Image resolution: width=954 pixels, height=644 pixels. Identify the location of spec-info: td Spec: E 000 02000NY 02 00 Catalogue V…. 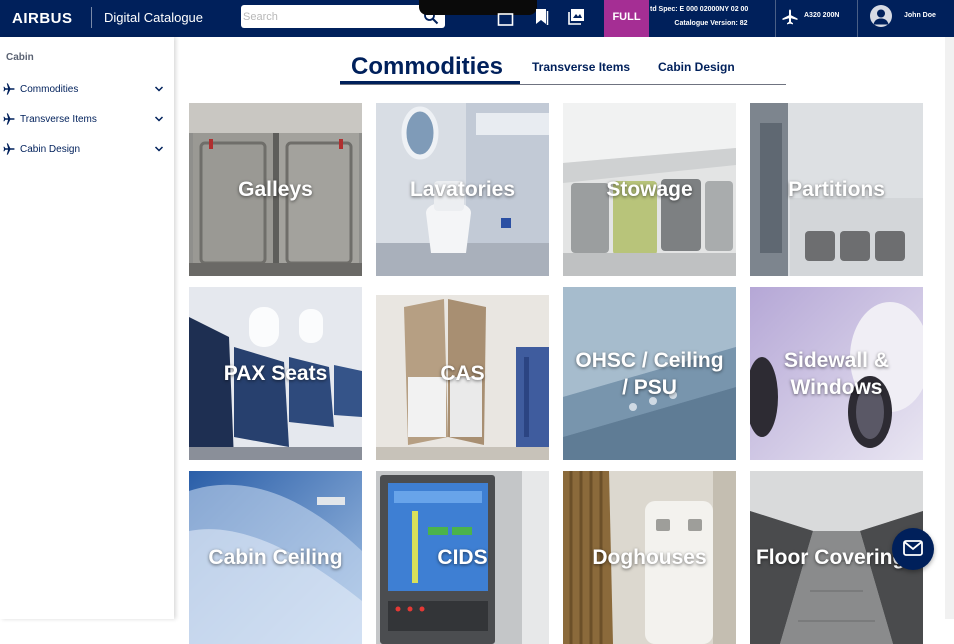
(711, 17).